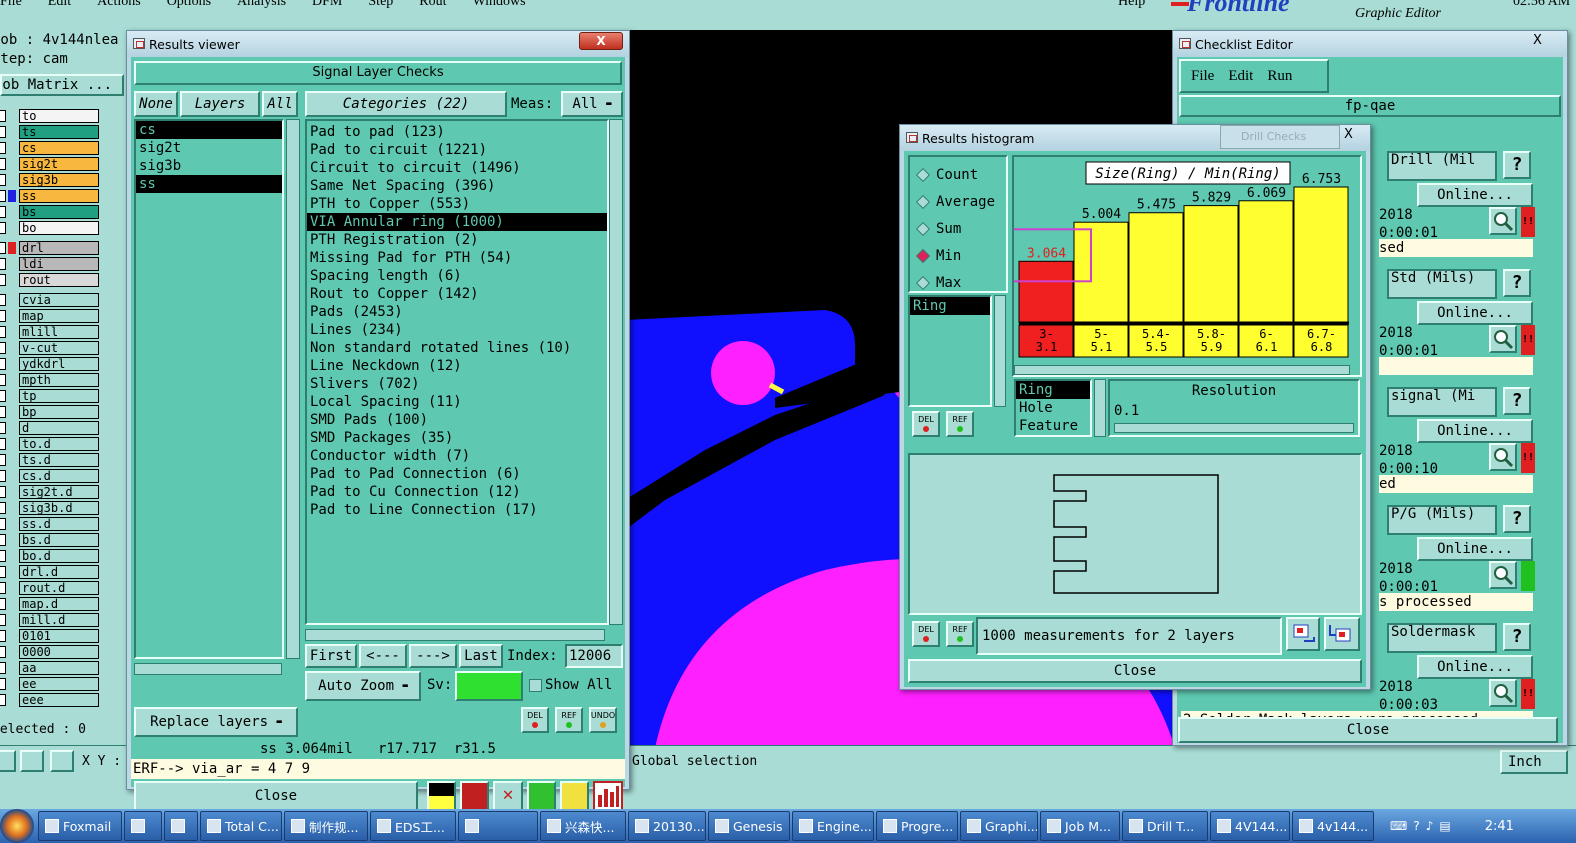  Describe the element at coordinates (960, 282) in the screenshot. I see `mode-max-radio: Max` at that location.